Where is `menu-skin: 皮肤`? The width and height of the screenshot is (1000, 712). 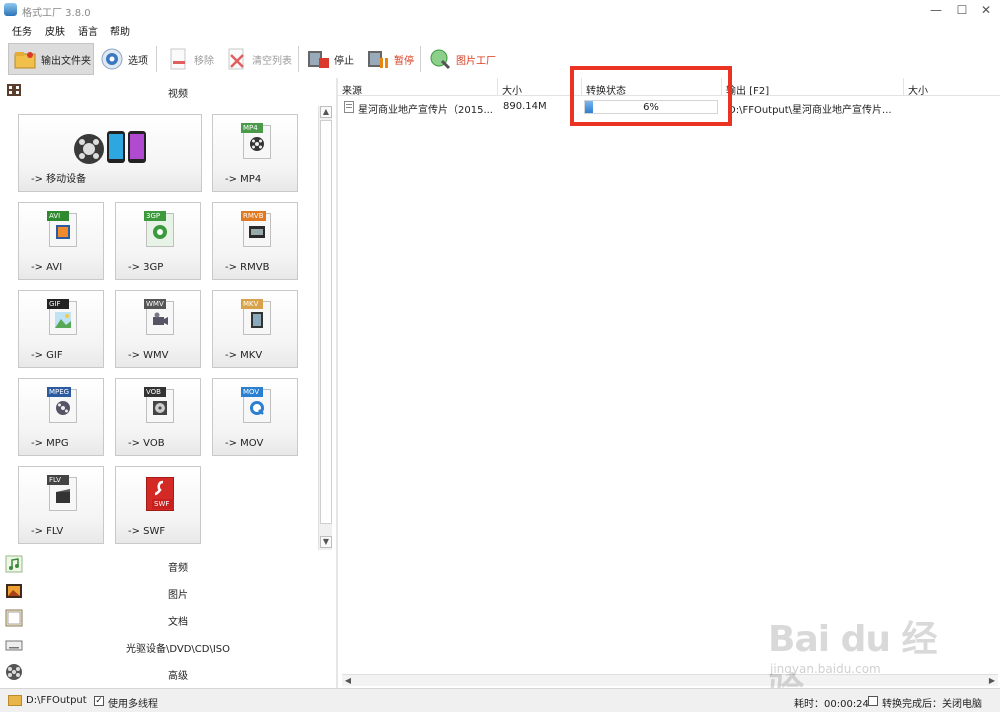 menu-skin: 皮肤 is located at coordinates (55, 30).